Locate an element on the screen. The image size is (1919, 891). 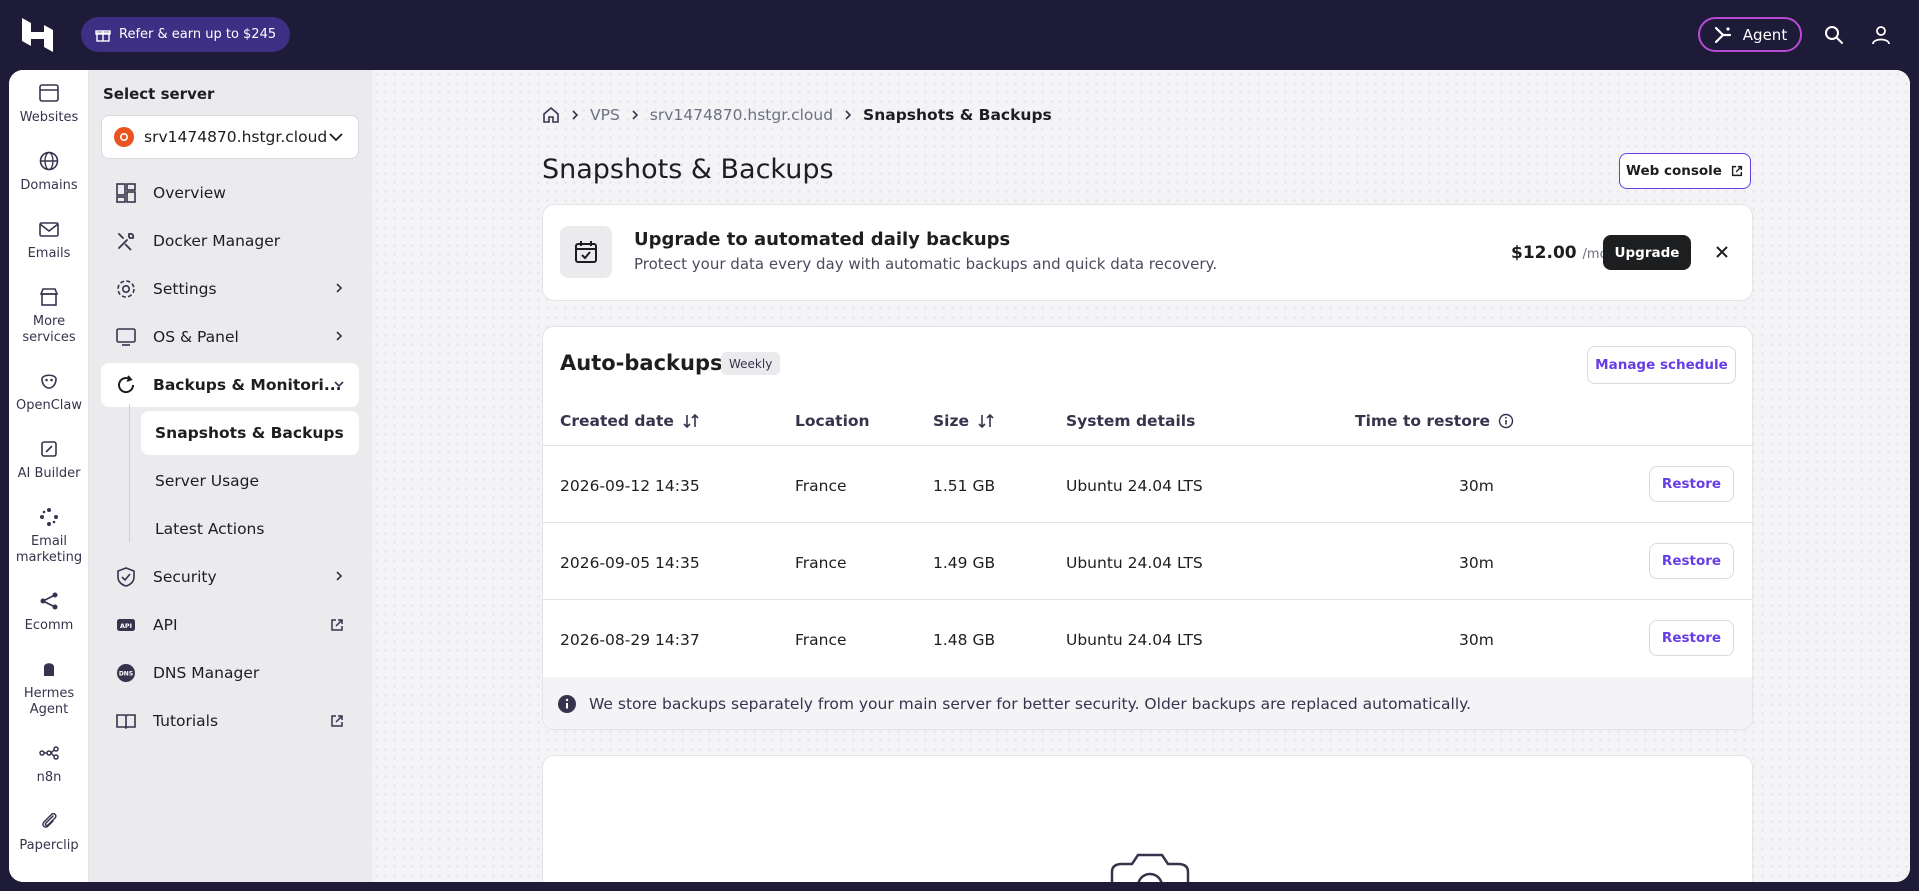
nav-item-label: OS & Panel is located at coordinates (196, 337).